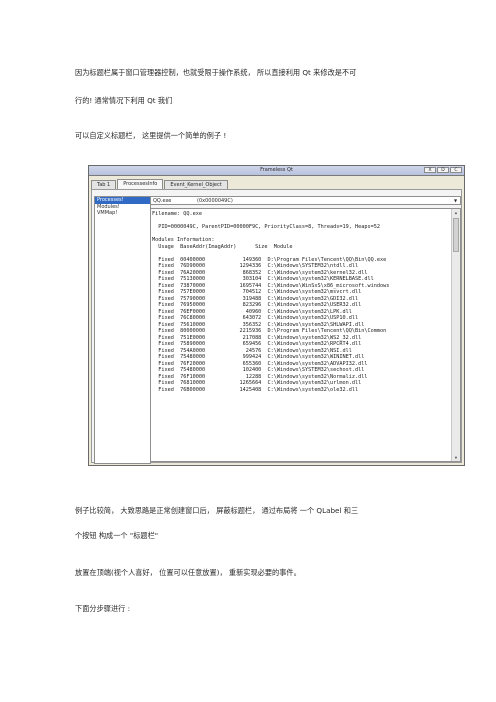  I want to click on window-title: Frameless Qt, so click(276, 170).